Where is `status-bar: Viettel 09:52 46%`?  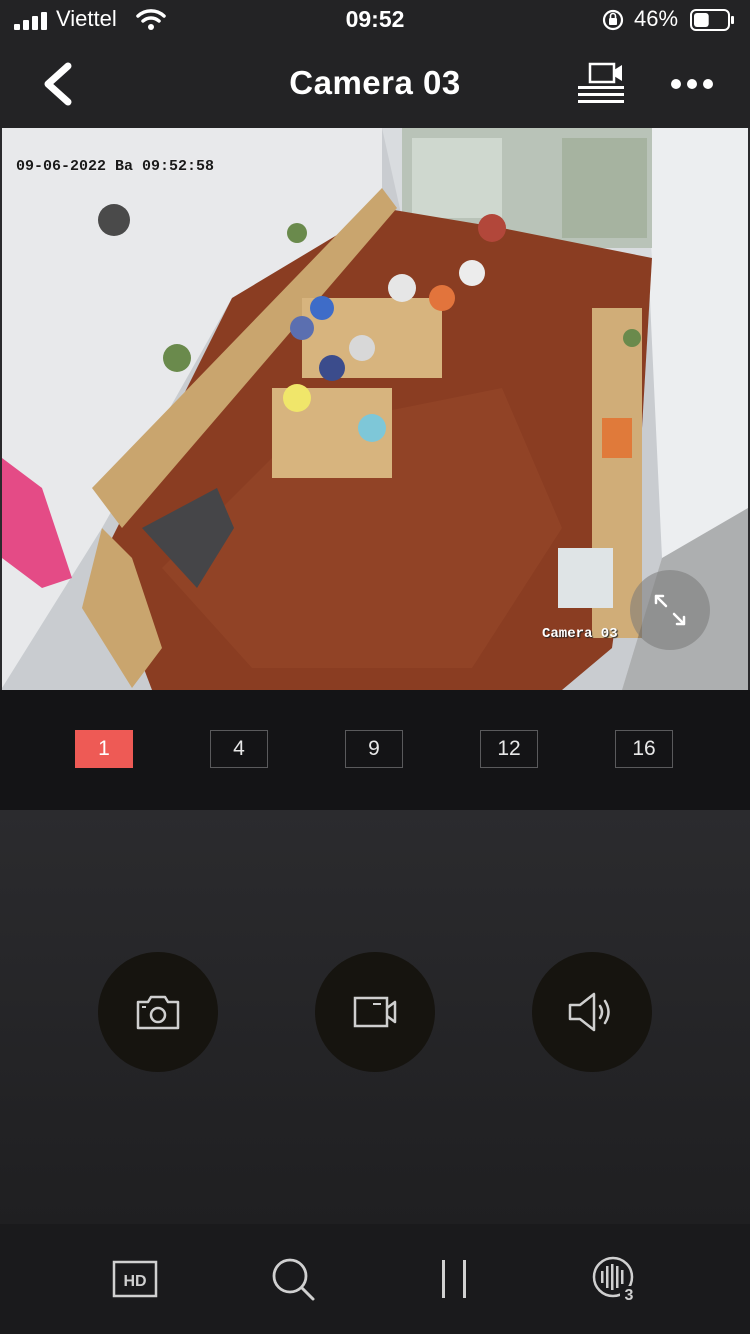
status-bar: Viettel 09:52 46% is located at coordinates (375, 20).